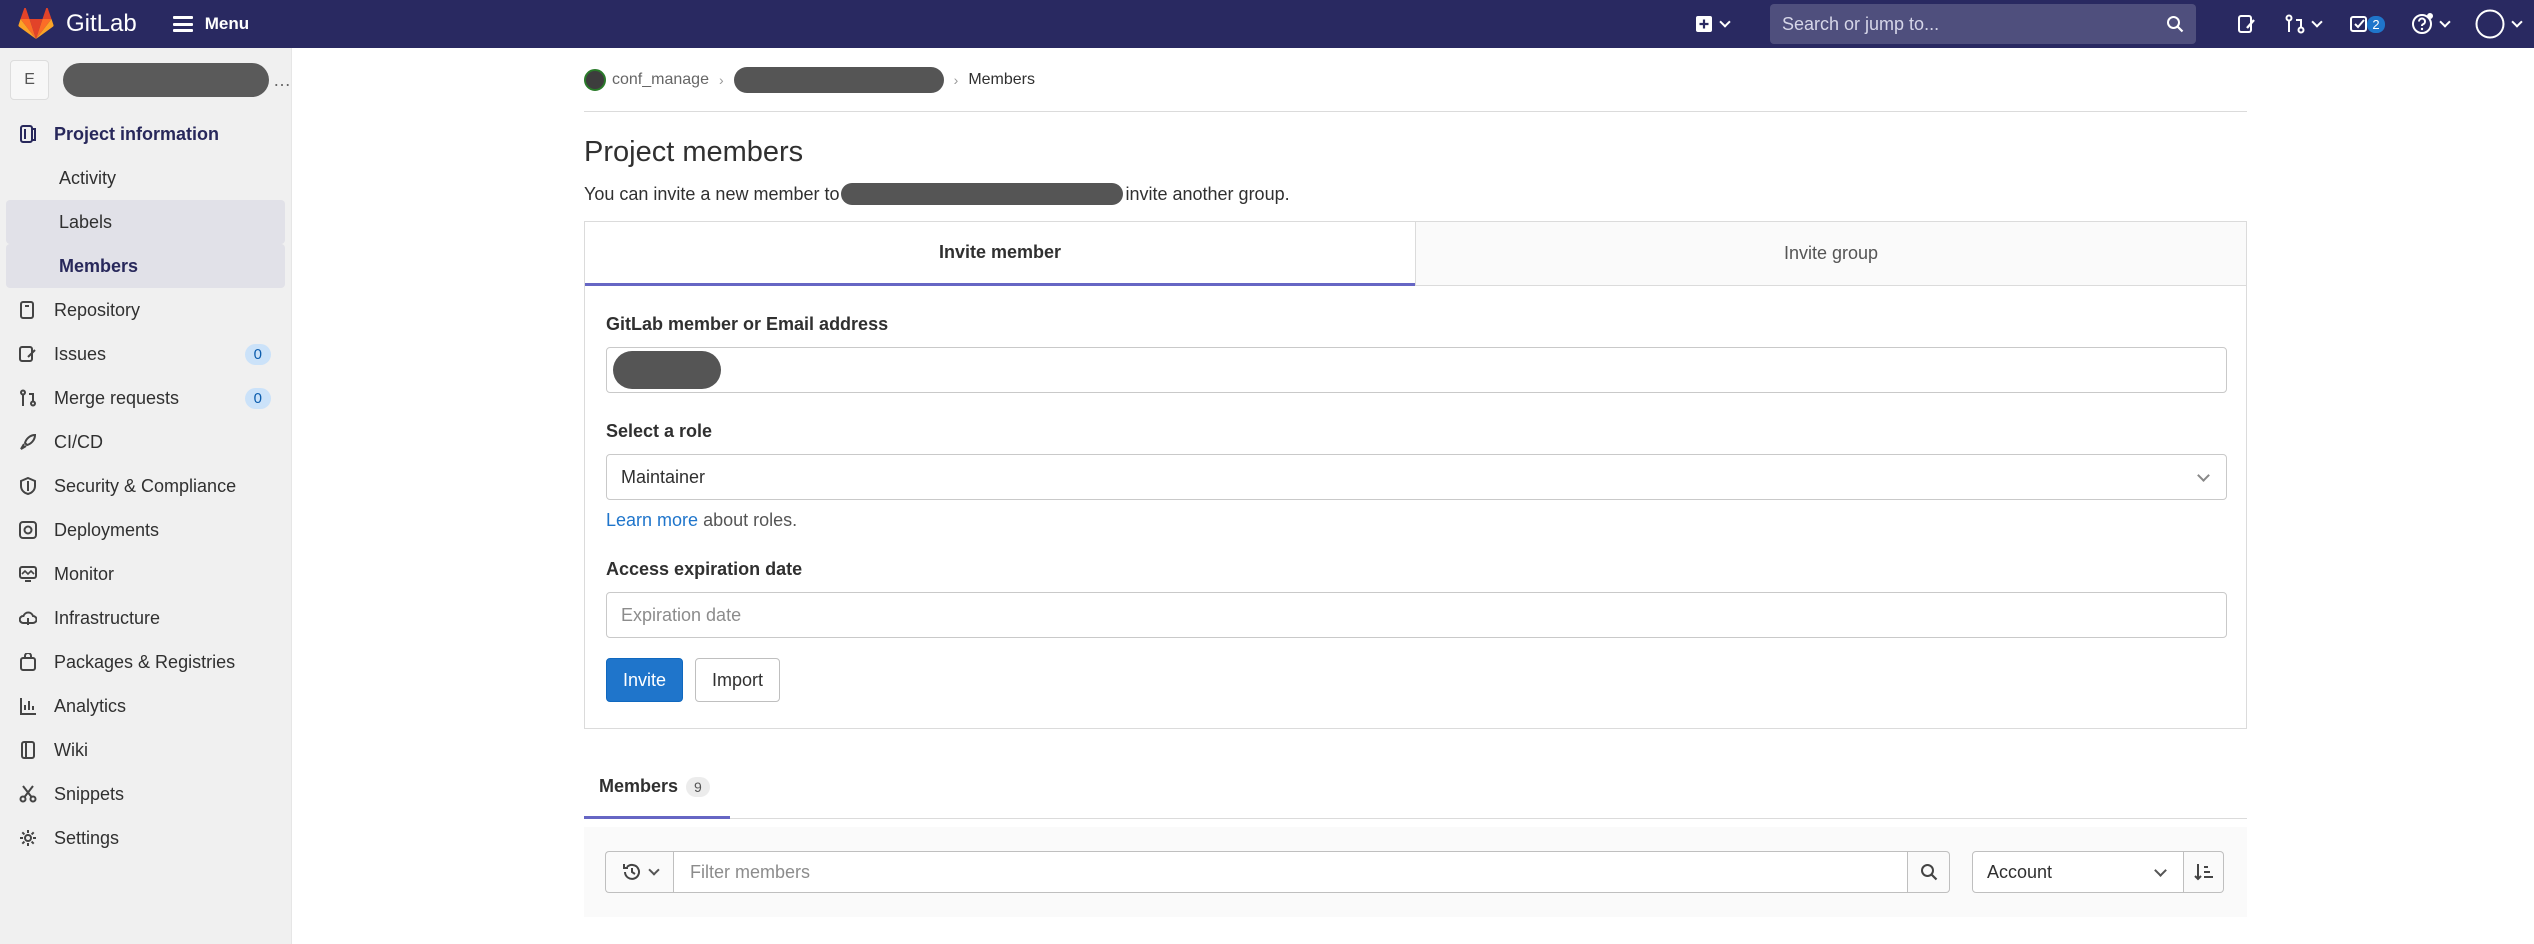  What do you see at coordinates (145, 266) in the screenshot?
I see `sidebar-subitem-members: Members` at bounding box center [145, 266].